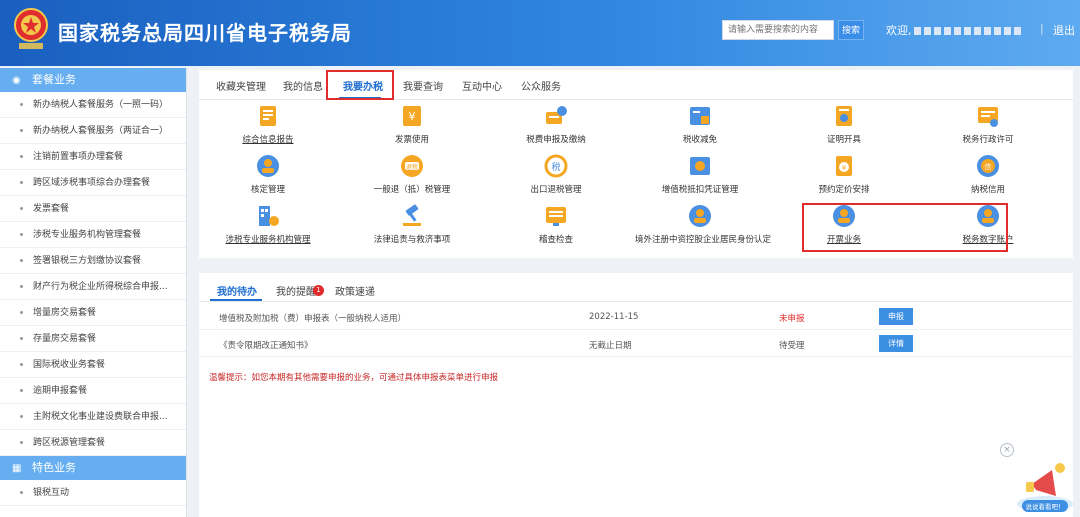 The image size is (1080, 517). What do you see at coordinates (65, 339) in the screenshot?
I see `sidebar-item-label: 存量房交易套餐` at bounding box center [65, 339].